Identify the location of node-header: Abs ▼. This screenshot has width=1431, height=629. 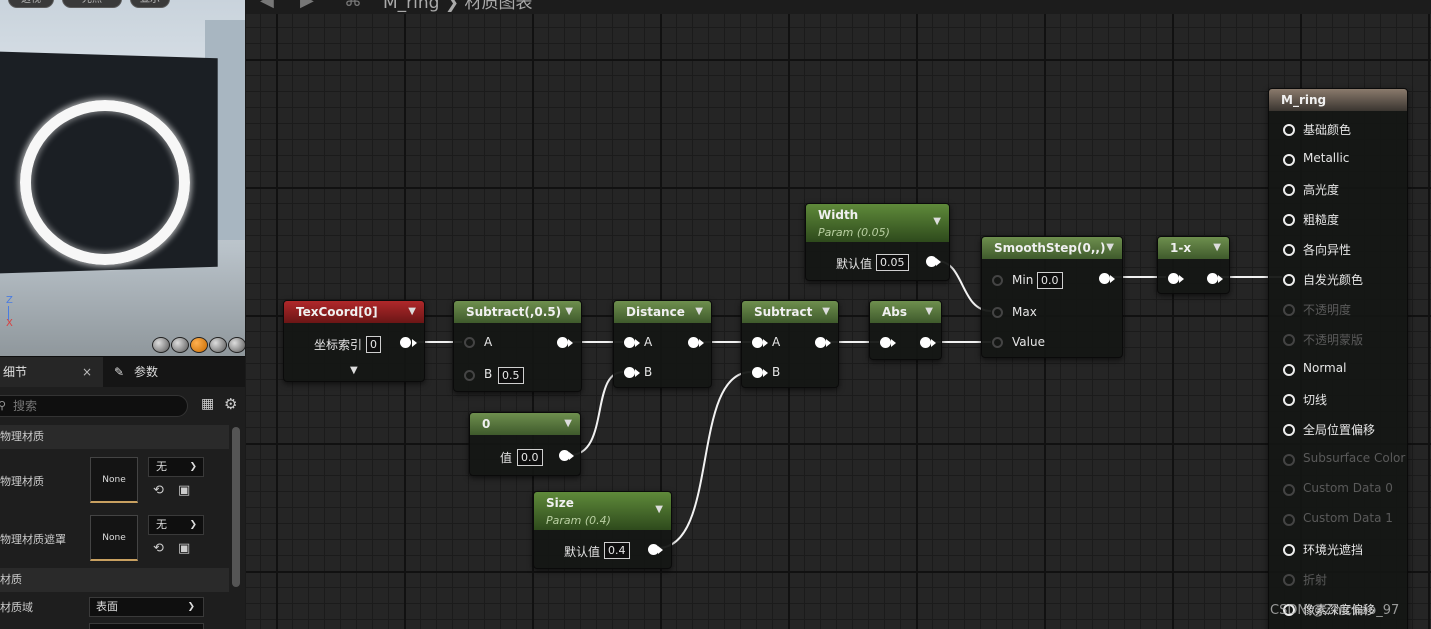
(905, 312).